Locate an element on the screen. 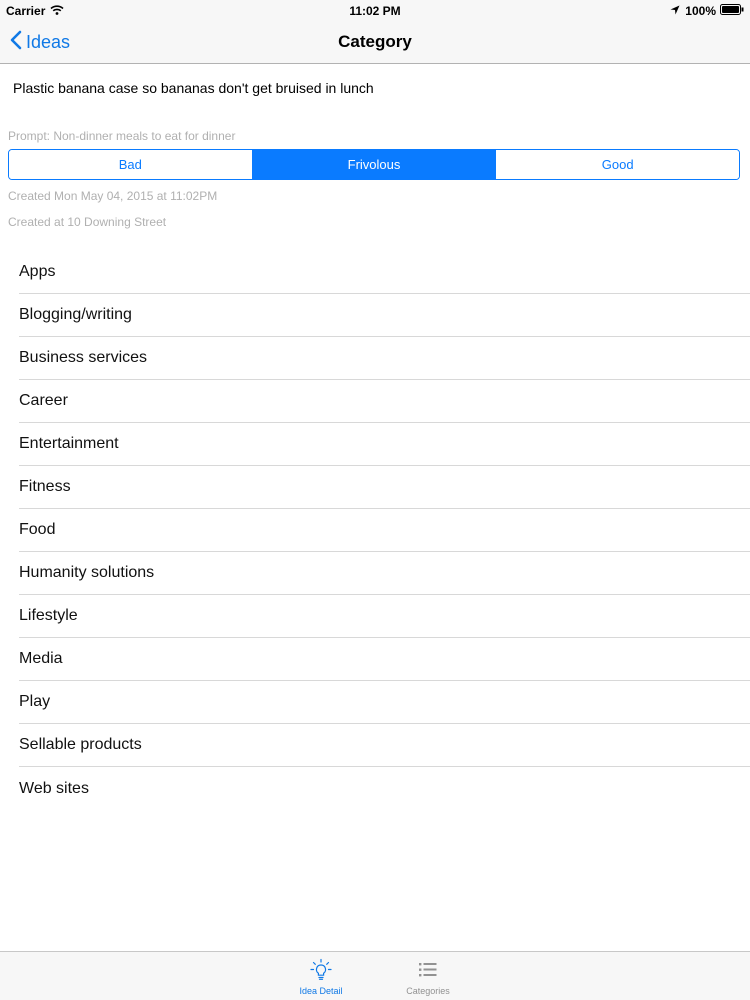 The image size is (750, 1000). category-item: Blogging/writing is located at coordinates (384, 315).